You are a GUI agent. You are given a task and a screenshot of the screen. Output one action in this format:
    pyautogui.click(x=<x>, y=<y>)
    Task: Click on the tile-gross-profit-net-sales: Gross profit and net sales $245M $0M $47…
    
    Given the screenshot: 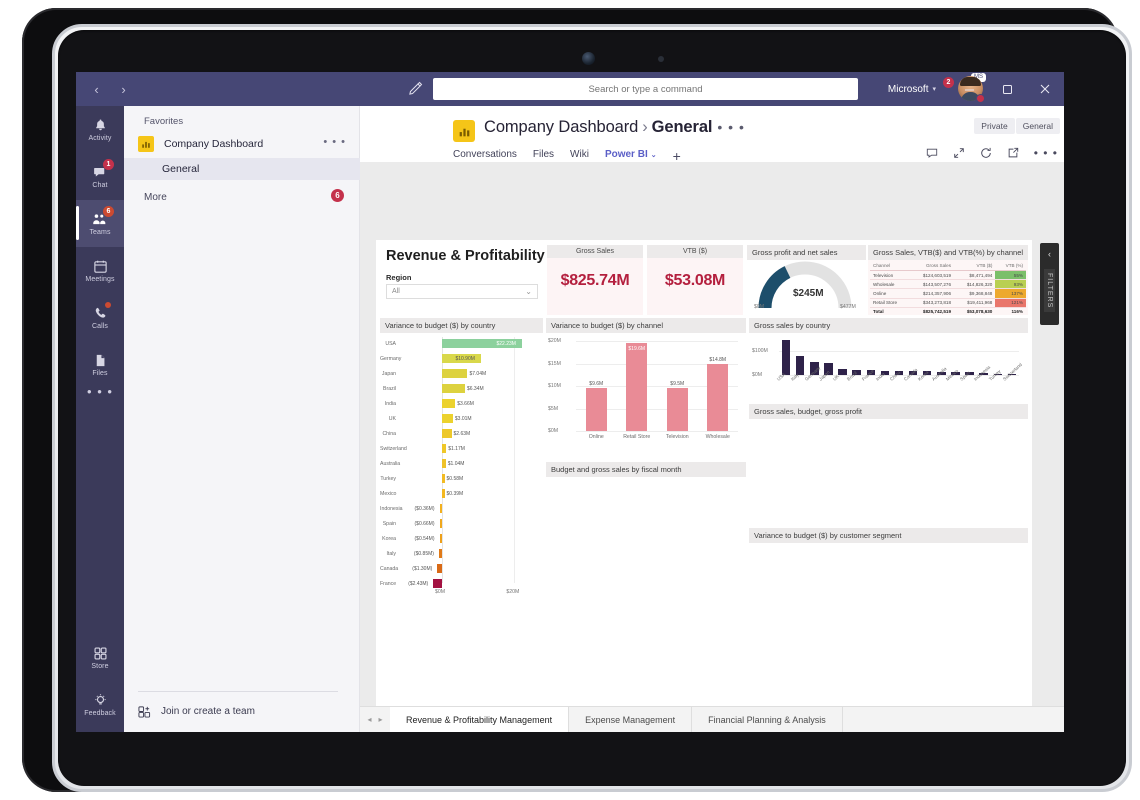 What is the action you would take?
    pyautogui.click(x=806, y=280)
    